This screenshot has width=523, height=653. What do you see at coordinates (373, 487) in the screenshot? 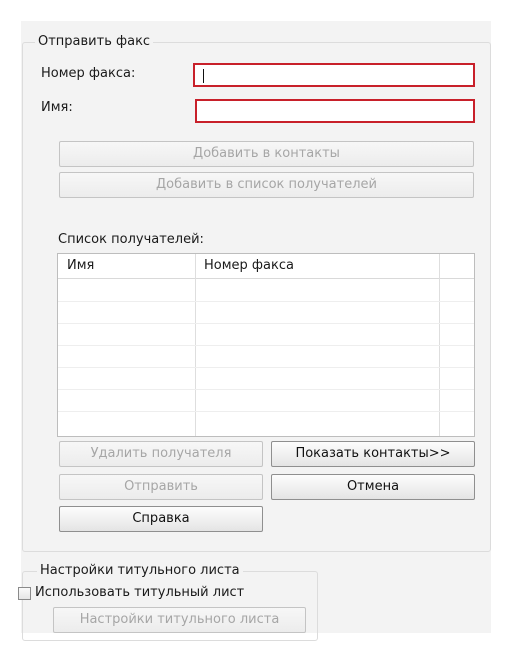
I see `cancel-button: Отмена` at bounding box center [373, 487].